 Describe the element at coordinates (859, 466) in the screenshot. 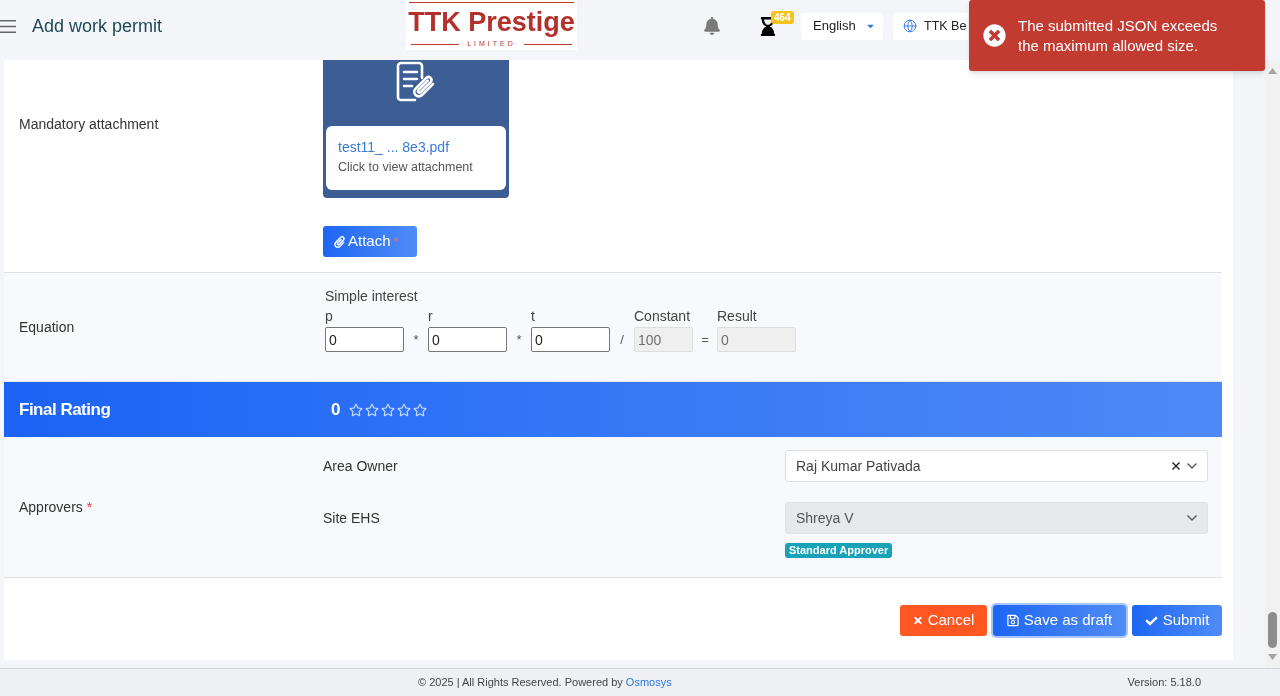

I see `select-value: Raj Kumar Pativada` at that location.